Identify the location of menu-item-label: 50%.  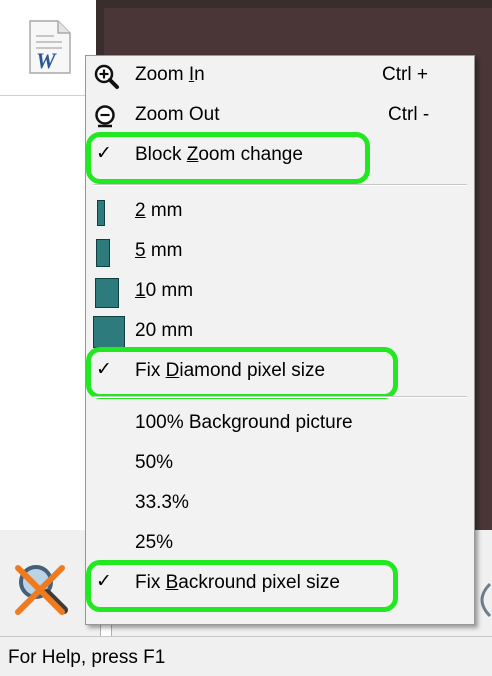
(154, 462).